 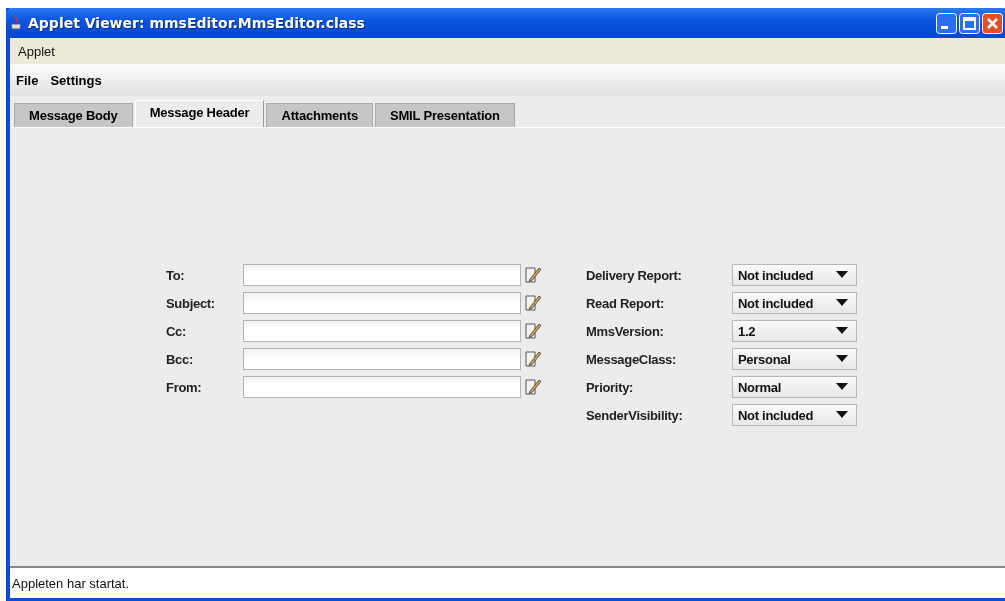 What do you see at coordinates (992, 23) in the screenshot?
I see `close-icon` at bounding box center [992, 23].